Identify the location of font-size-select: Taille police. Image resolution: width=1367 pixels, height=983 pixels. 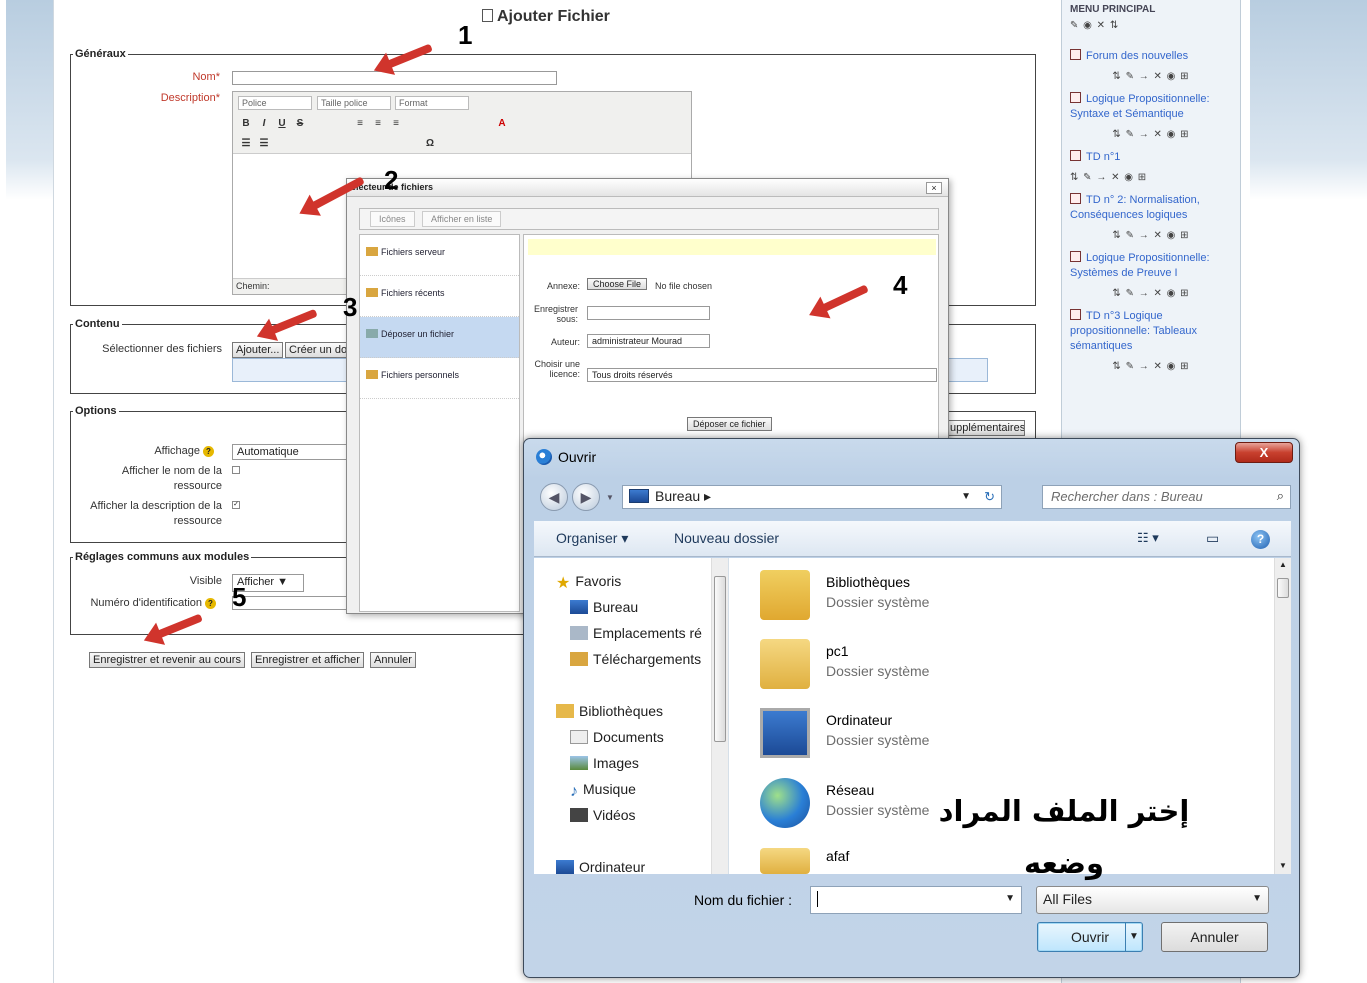
(354, 103).